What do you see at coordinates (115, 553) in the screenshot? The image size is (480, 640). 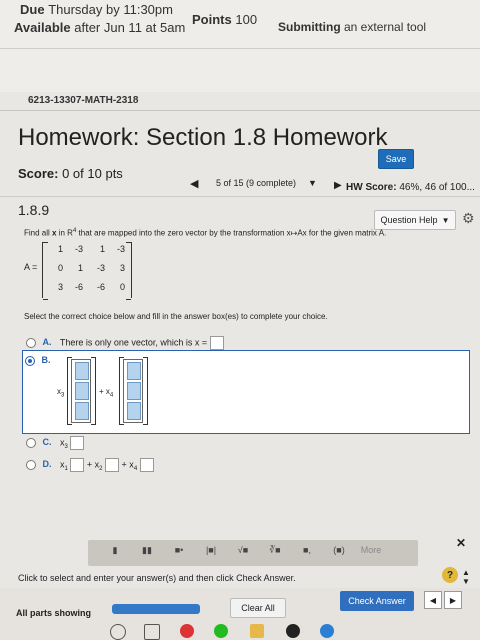 I see `fraction-icon: ▮` at bounding box center [115, 553].